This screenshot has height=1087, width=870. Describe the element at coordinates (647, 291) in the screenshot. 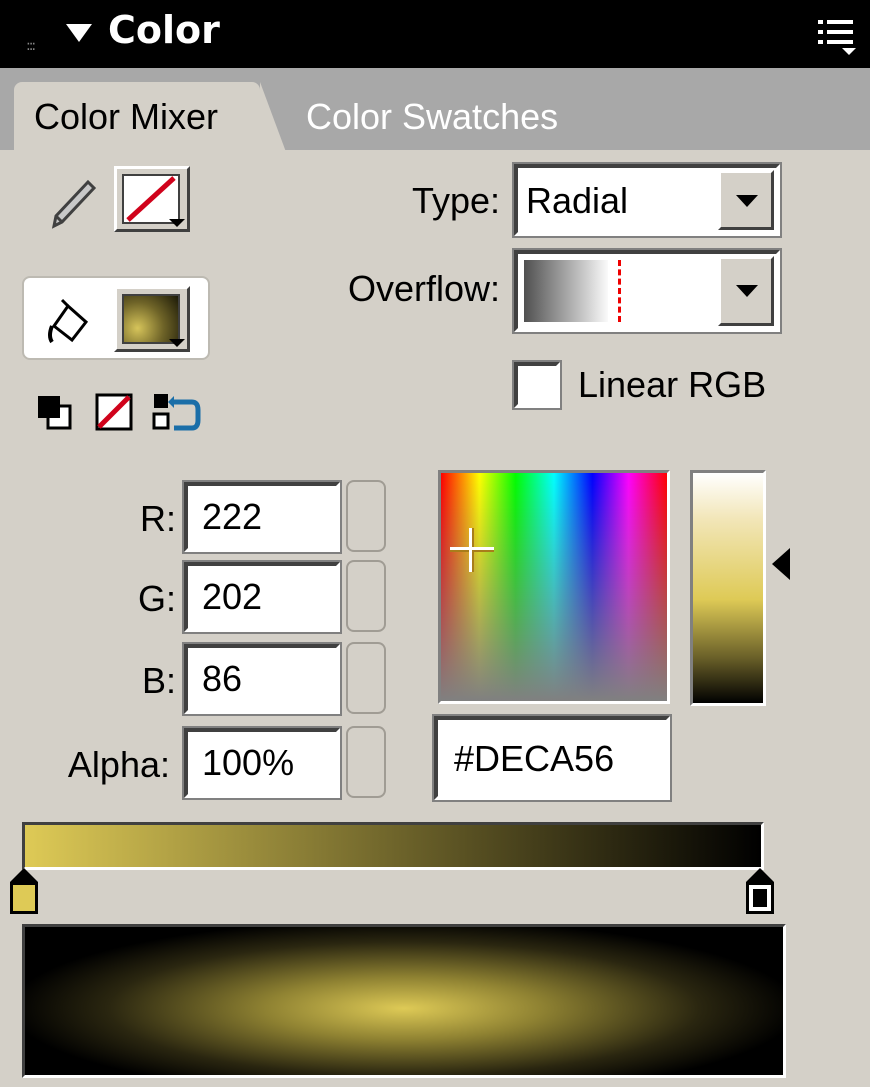

I see `overflow-select` at that location.